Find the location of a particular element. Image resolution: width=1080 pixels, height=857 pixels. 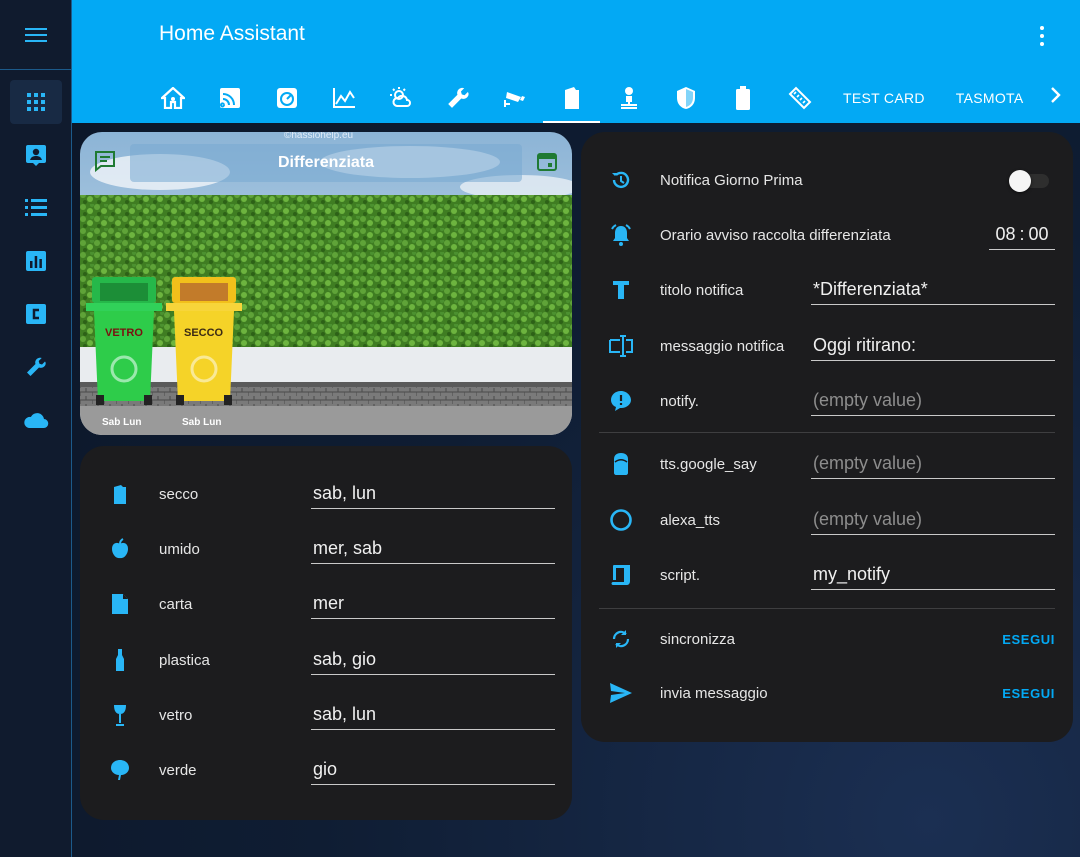

tab-gauge is located at coordinates (286, 97).